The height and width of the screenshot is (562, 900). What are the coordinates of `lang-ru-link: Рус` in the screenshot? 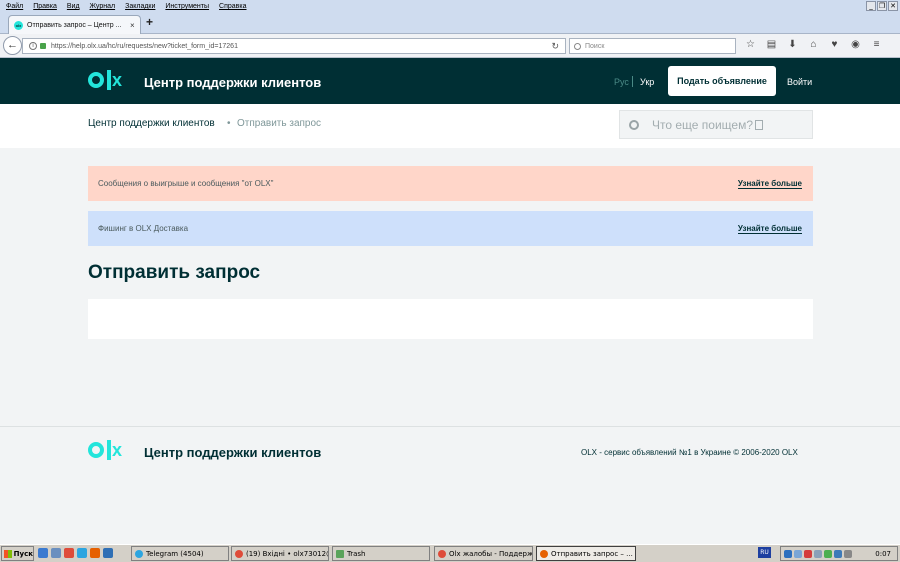 It's located at (621, 82).